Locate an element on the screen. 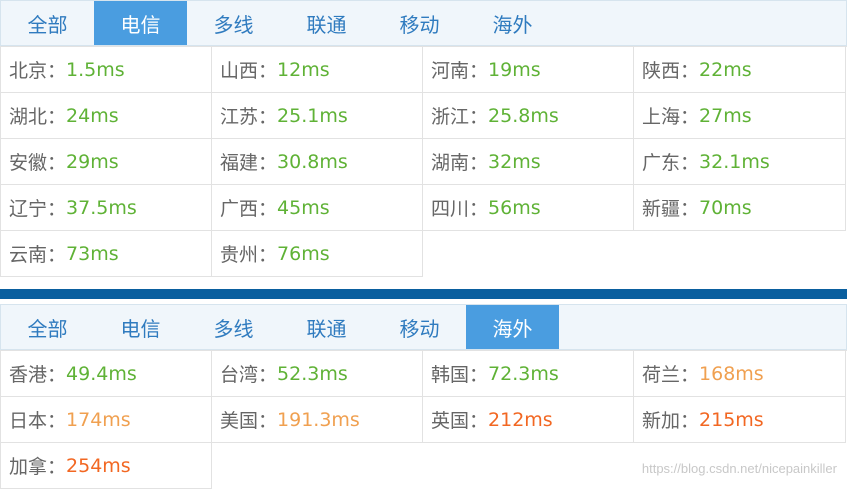 This screenshot has width=847, height=490. latency-cell: 加拿： 254ms is located at coordinates (106, 466).